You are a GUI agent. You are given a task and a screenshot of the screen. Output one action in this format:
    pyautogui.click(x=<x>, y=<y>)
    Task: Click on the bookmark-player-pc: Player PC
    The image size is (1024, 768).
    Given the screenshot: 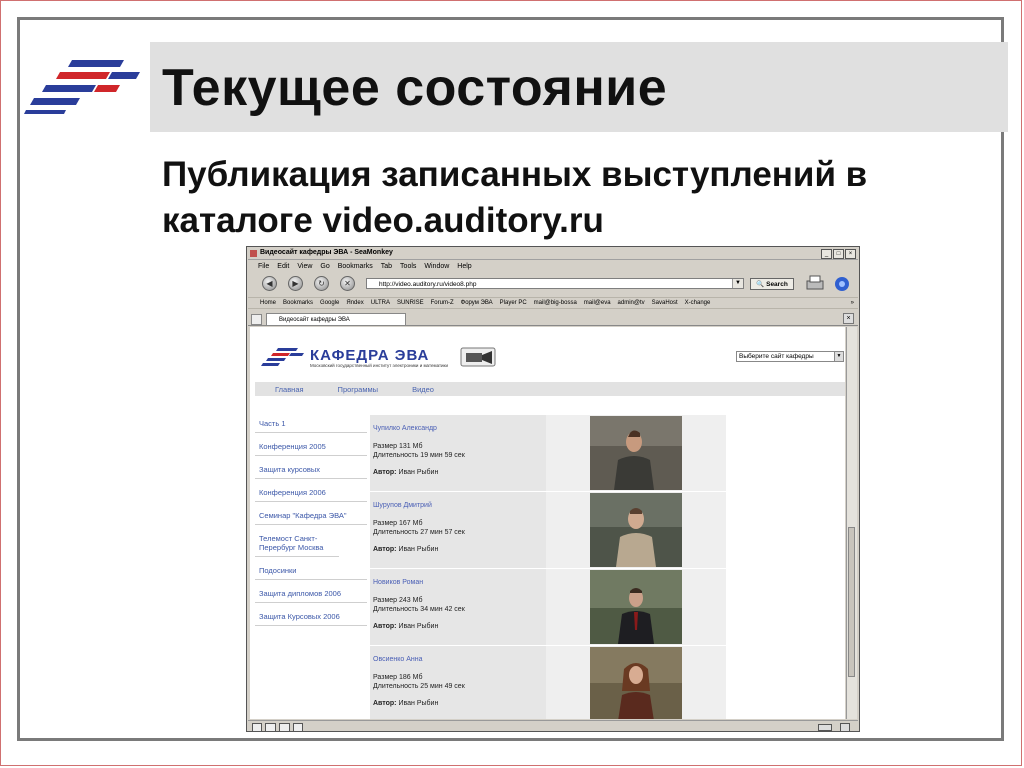 What is the action you would take?
    pyautogui.click(x=513, y=303)
    